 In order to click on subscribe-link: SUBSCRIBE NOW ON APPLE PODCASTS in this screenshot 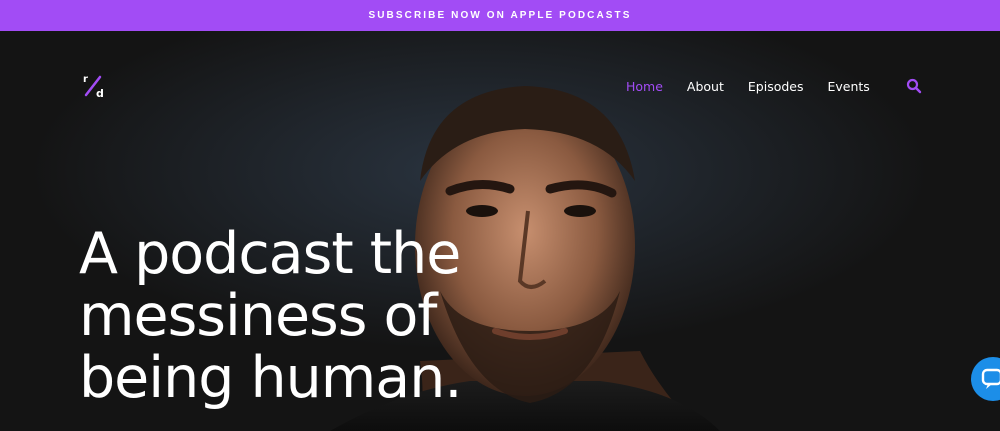, I will do `click(499, 15)`.